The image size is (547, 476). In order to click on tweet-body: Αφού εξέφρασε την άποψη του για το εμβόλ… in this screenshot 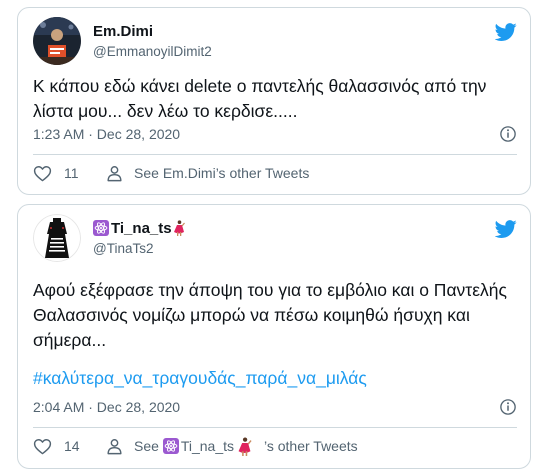, I will do `click(270, 315)`.